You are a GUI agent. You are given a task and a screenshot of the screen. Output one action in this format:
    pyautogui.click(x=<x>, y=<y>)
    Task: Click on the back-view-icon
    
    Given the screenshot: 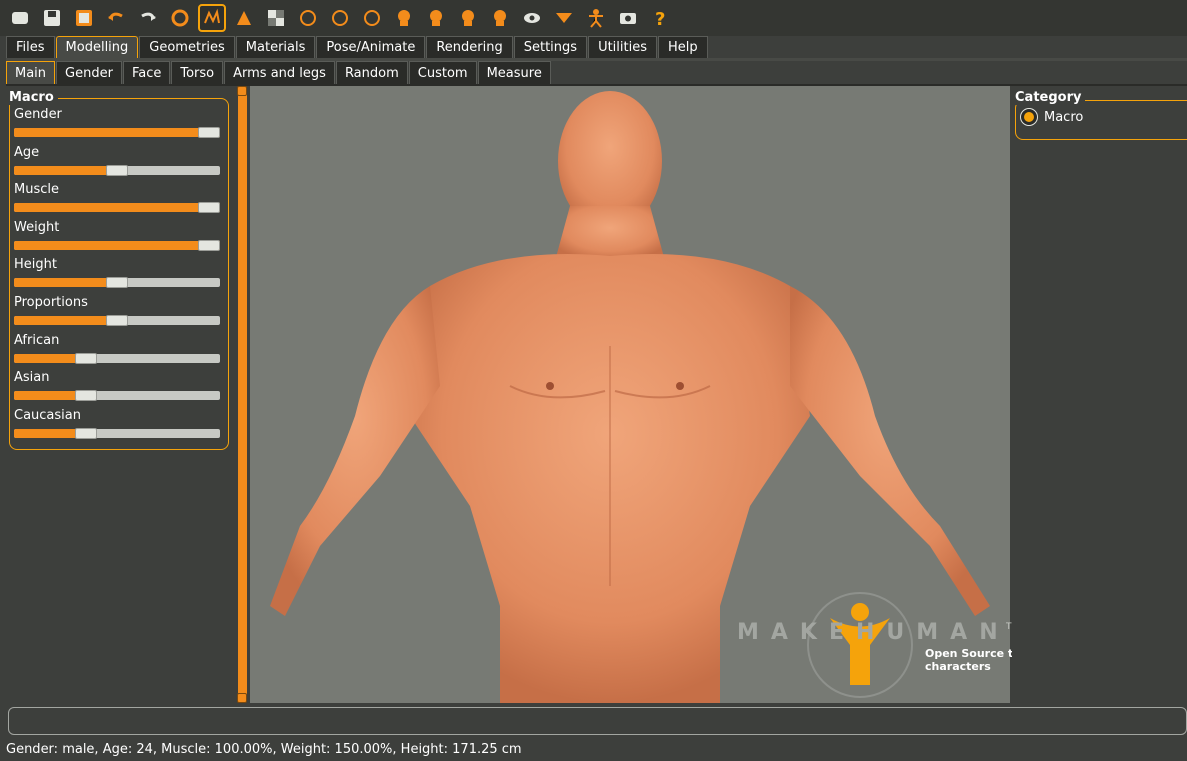 What is the action you would take?
    pyautogui.click(x=340, y=18)
    